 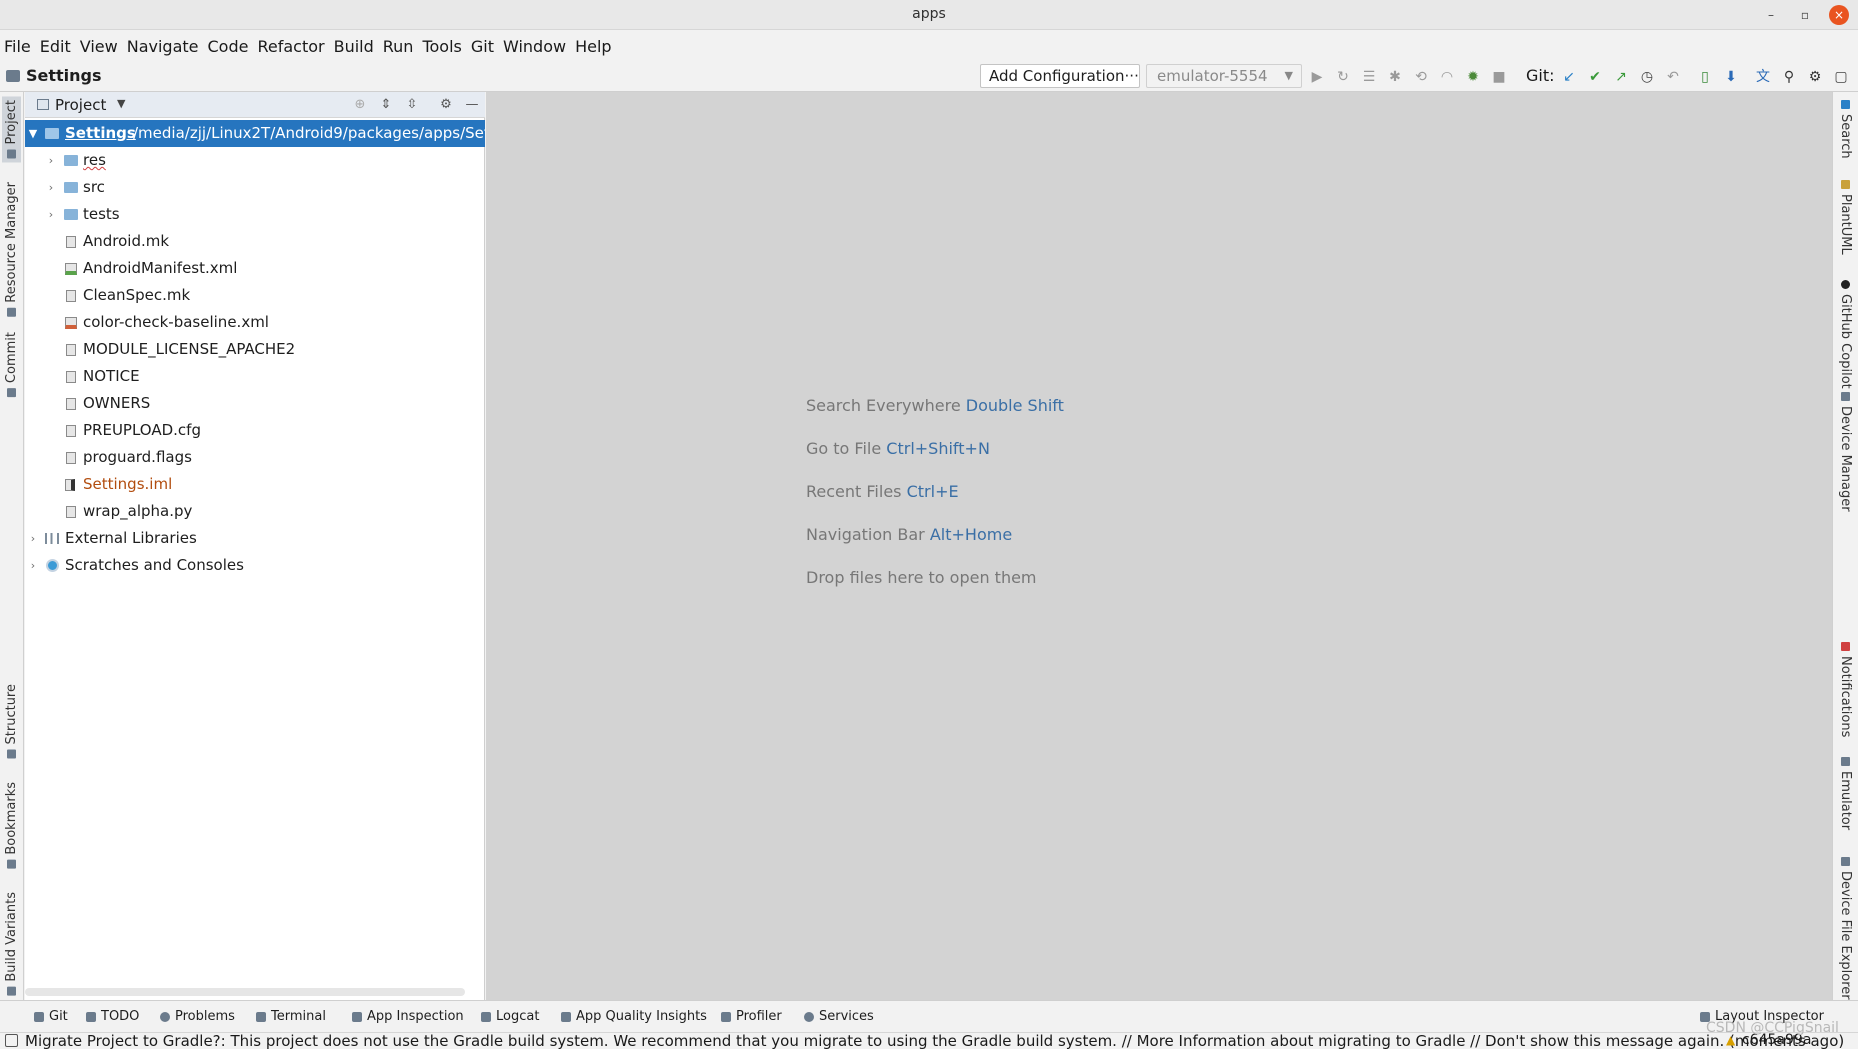 I want to click on plantuml-icon, so click(x=1845, y=184).